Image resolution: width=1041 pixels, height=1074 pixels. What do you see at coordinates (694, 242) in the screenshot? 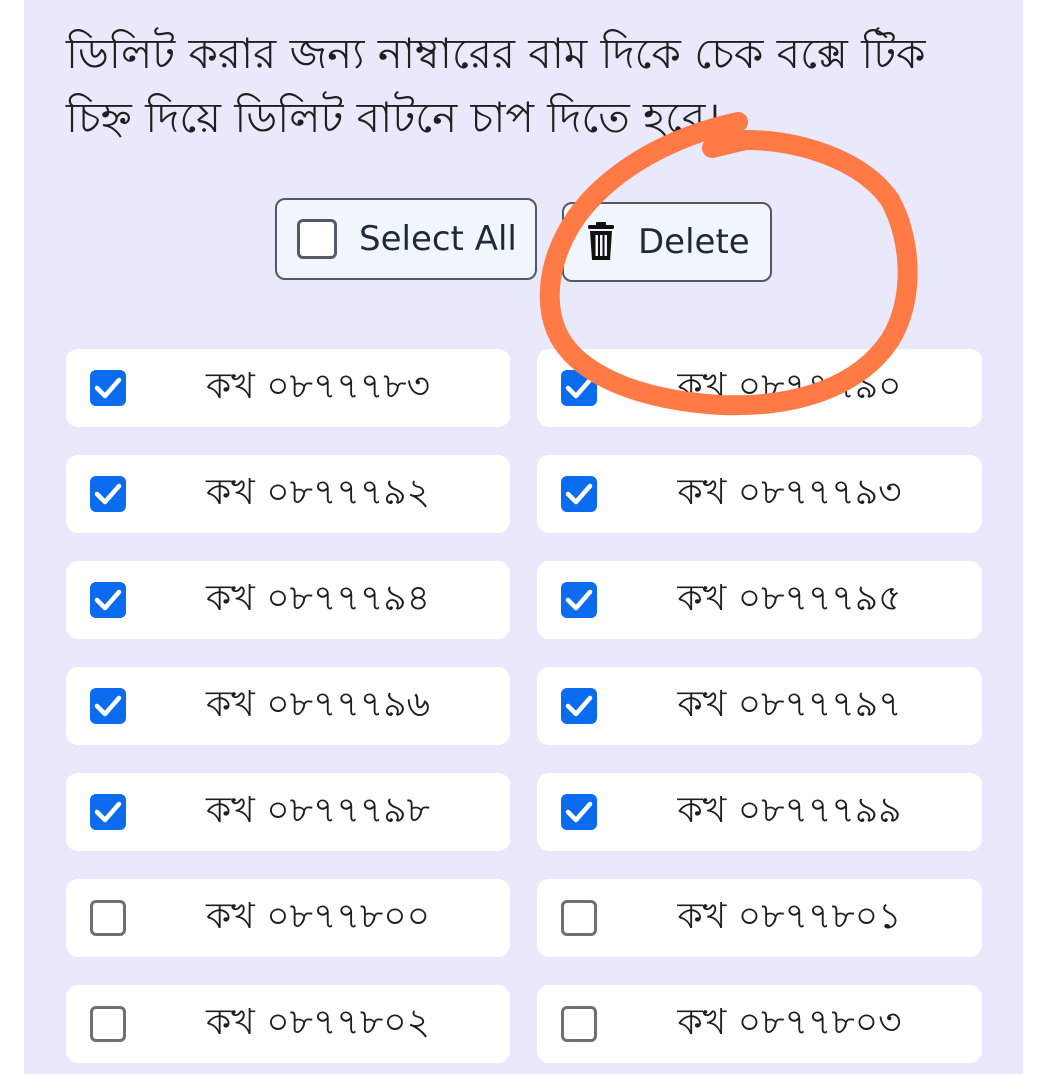
I see `delete-label: Delete` at bounding box center [694, 242].